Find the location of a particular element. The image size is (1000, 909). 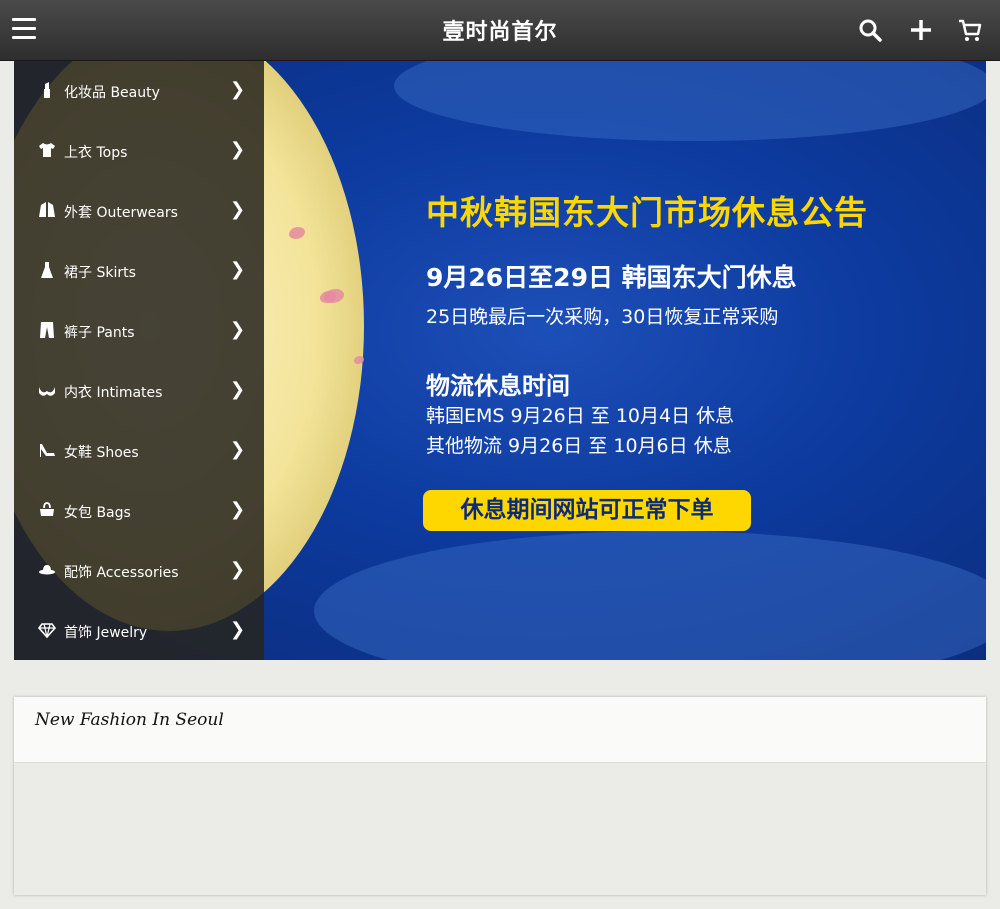

sidebar-item-label: 裙子 Skirts is located at coordinates (100, 273).